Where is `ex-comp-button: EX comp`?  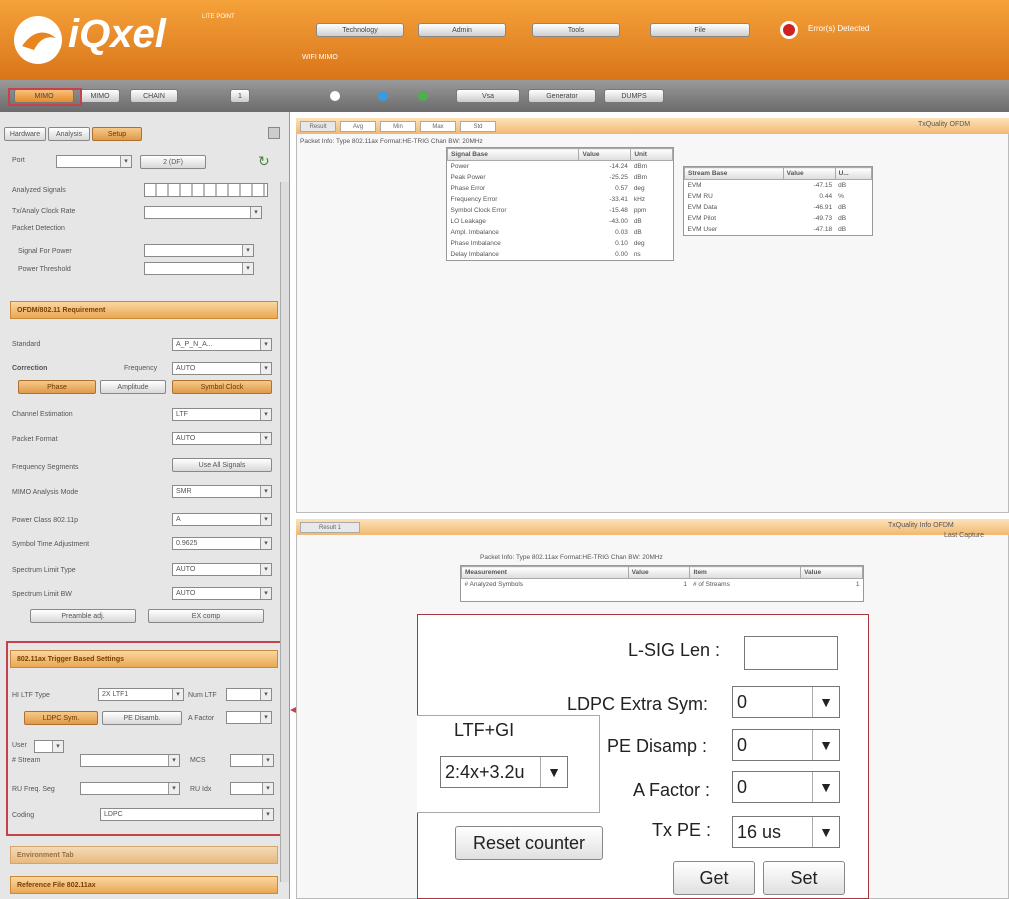 ex-comp-button: EX comp is located at coordinates (206, 616).